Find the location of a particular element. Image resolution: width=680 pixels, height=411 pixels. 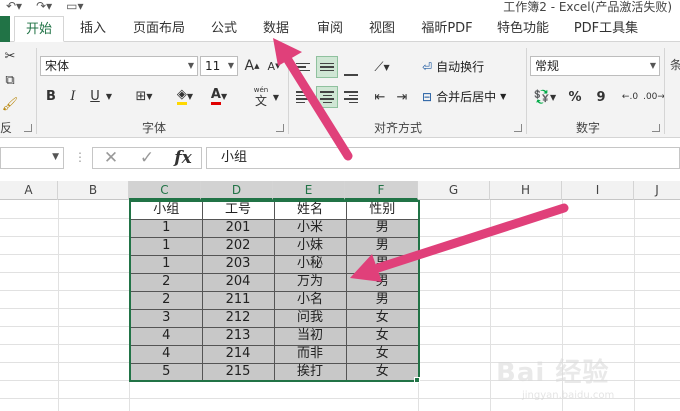

fill-handle is located at coordinates (417, 380).